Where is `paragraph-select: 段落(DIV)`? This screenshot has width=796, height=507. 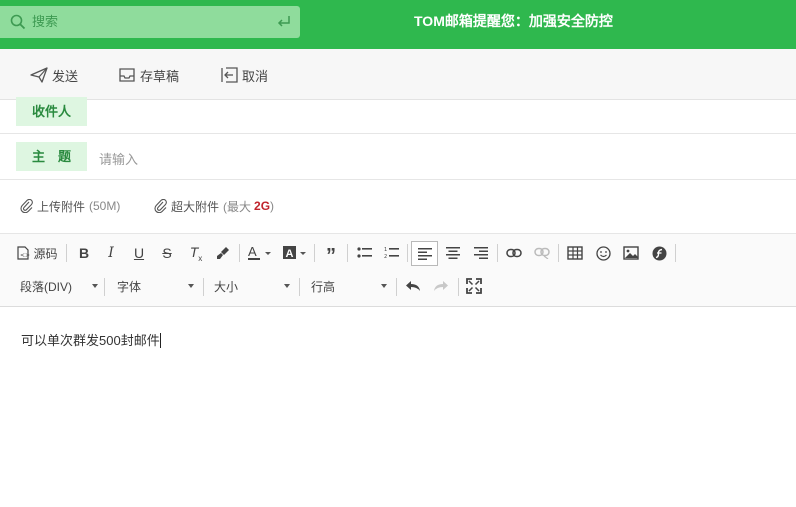 paragraph-select: 段落(DIV) is located at coordinates (59, 286).